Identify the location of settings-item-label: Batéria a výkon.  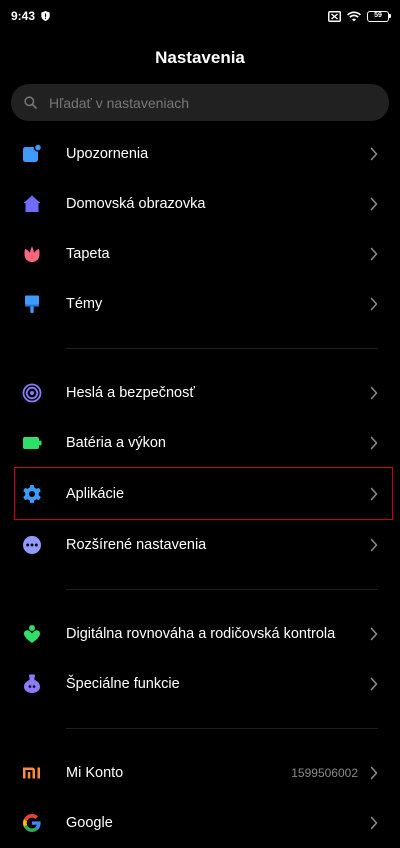
(116, 443).